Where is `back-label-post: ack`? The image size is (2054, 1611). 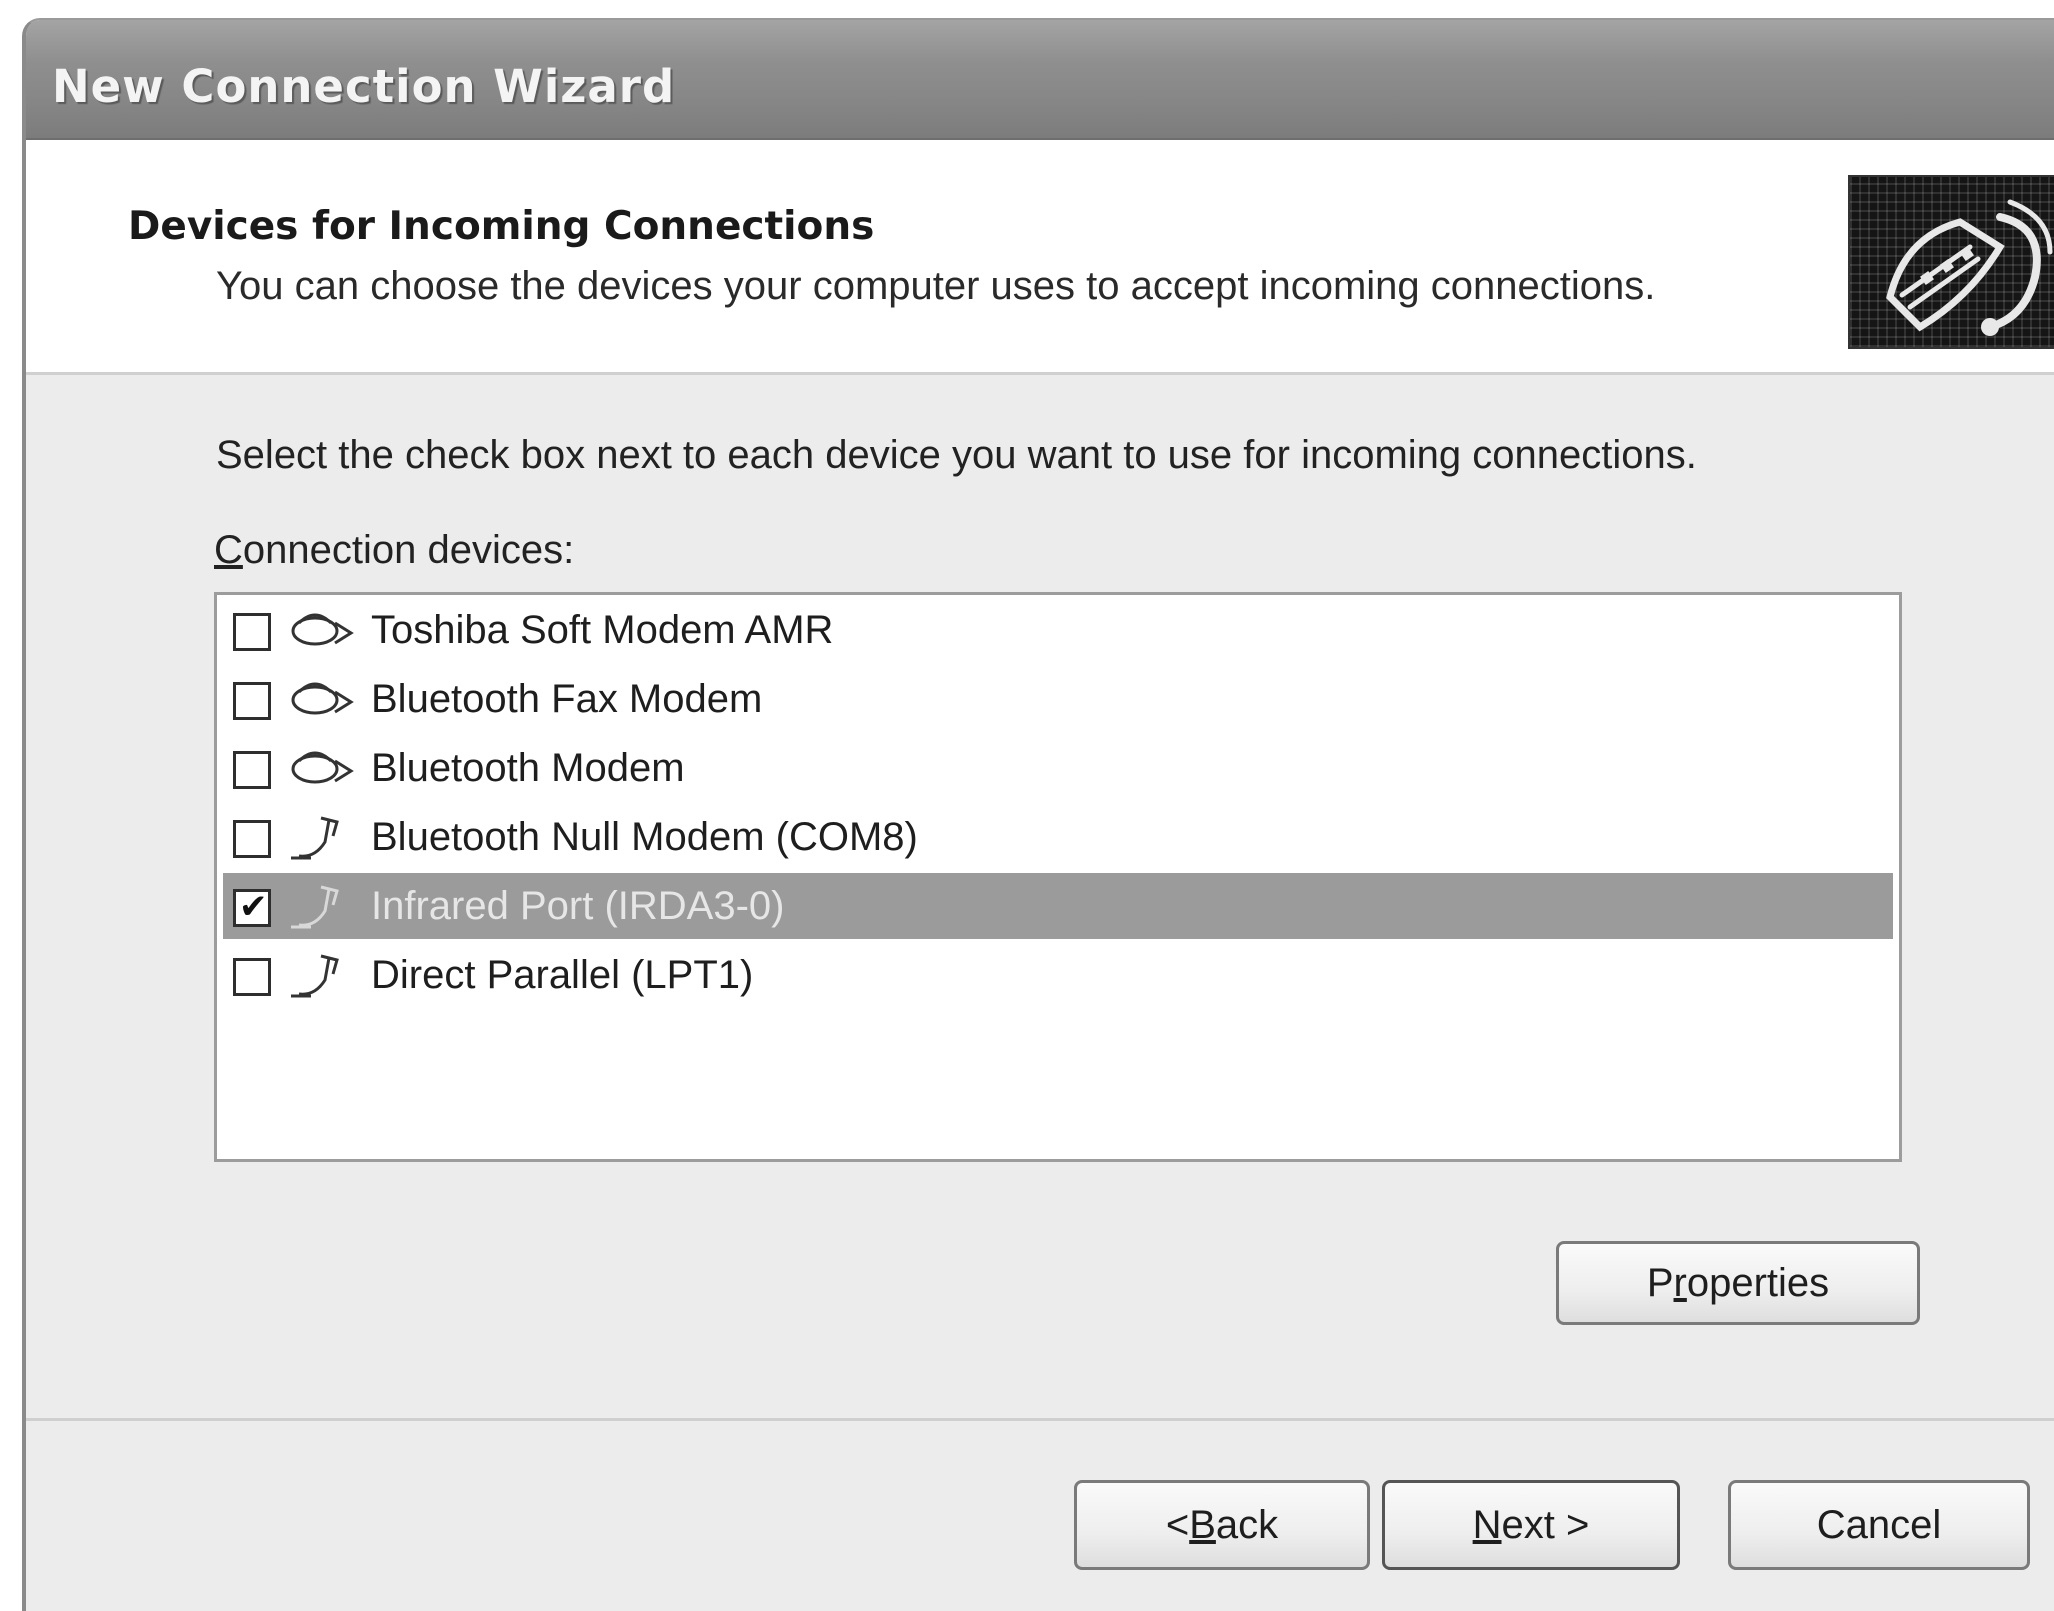 back-label-post: ack is located at coordinates (1247, 1524).